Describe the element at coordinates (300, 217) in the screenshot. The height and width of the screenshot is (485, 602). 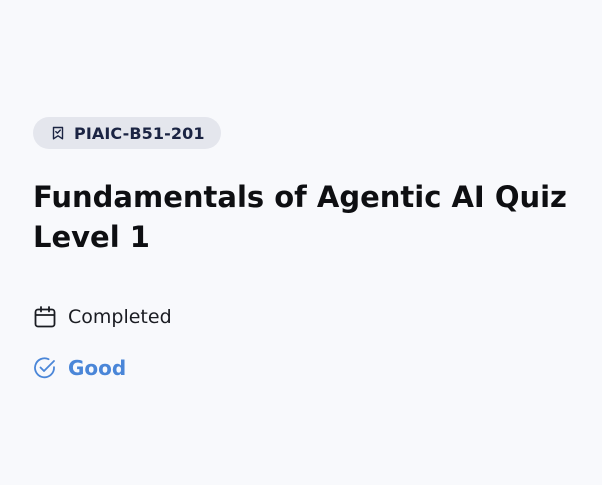
I see `quiz-title: Fundamentals of Agentic AI Quiz Level 1` at that location.